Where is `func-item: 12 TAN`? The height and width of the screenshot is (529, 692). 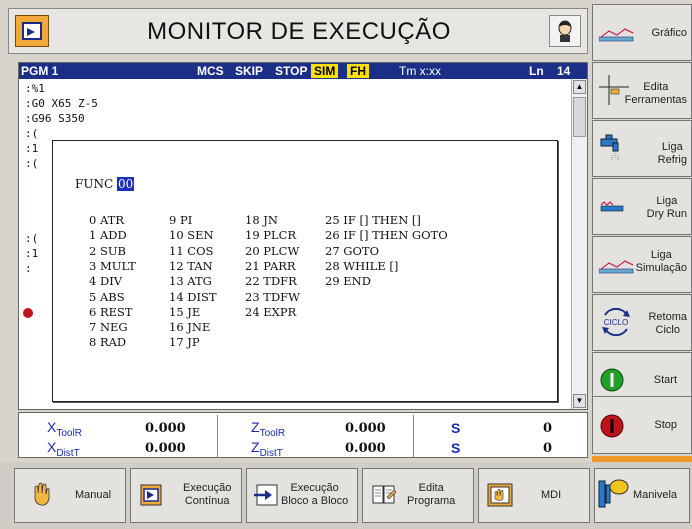
func-item: 12 TAN is located at coordinates (191, 266).